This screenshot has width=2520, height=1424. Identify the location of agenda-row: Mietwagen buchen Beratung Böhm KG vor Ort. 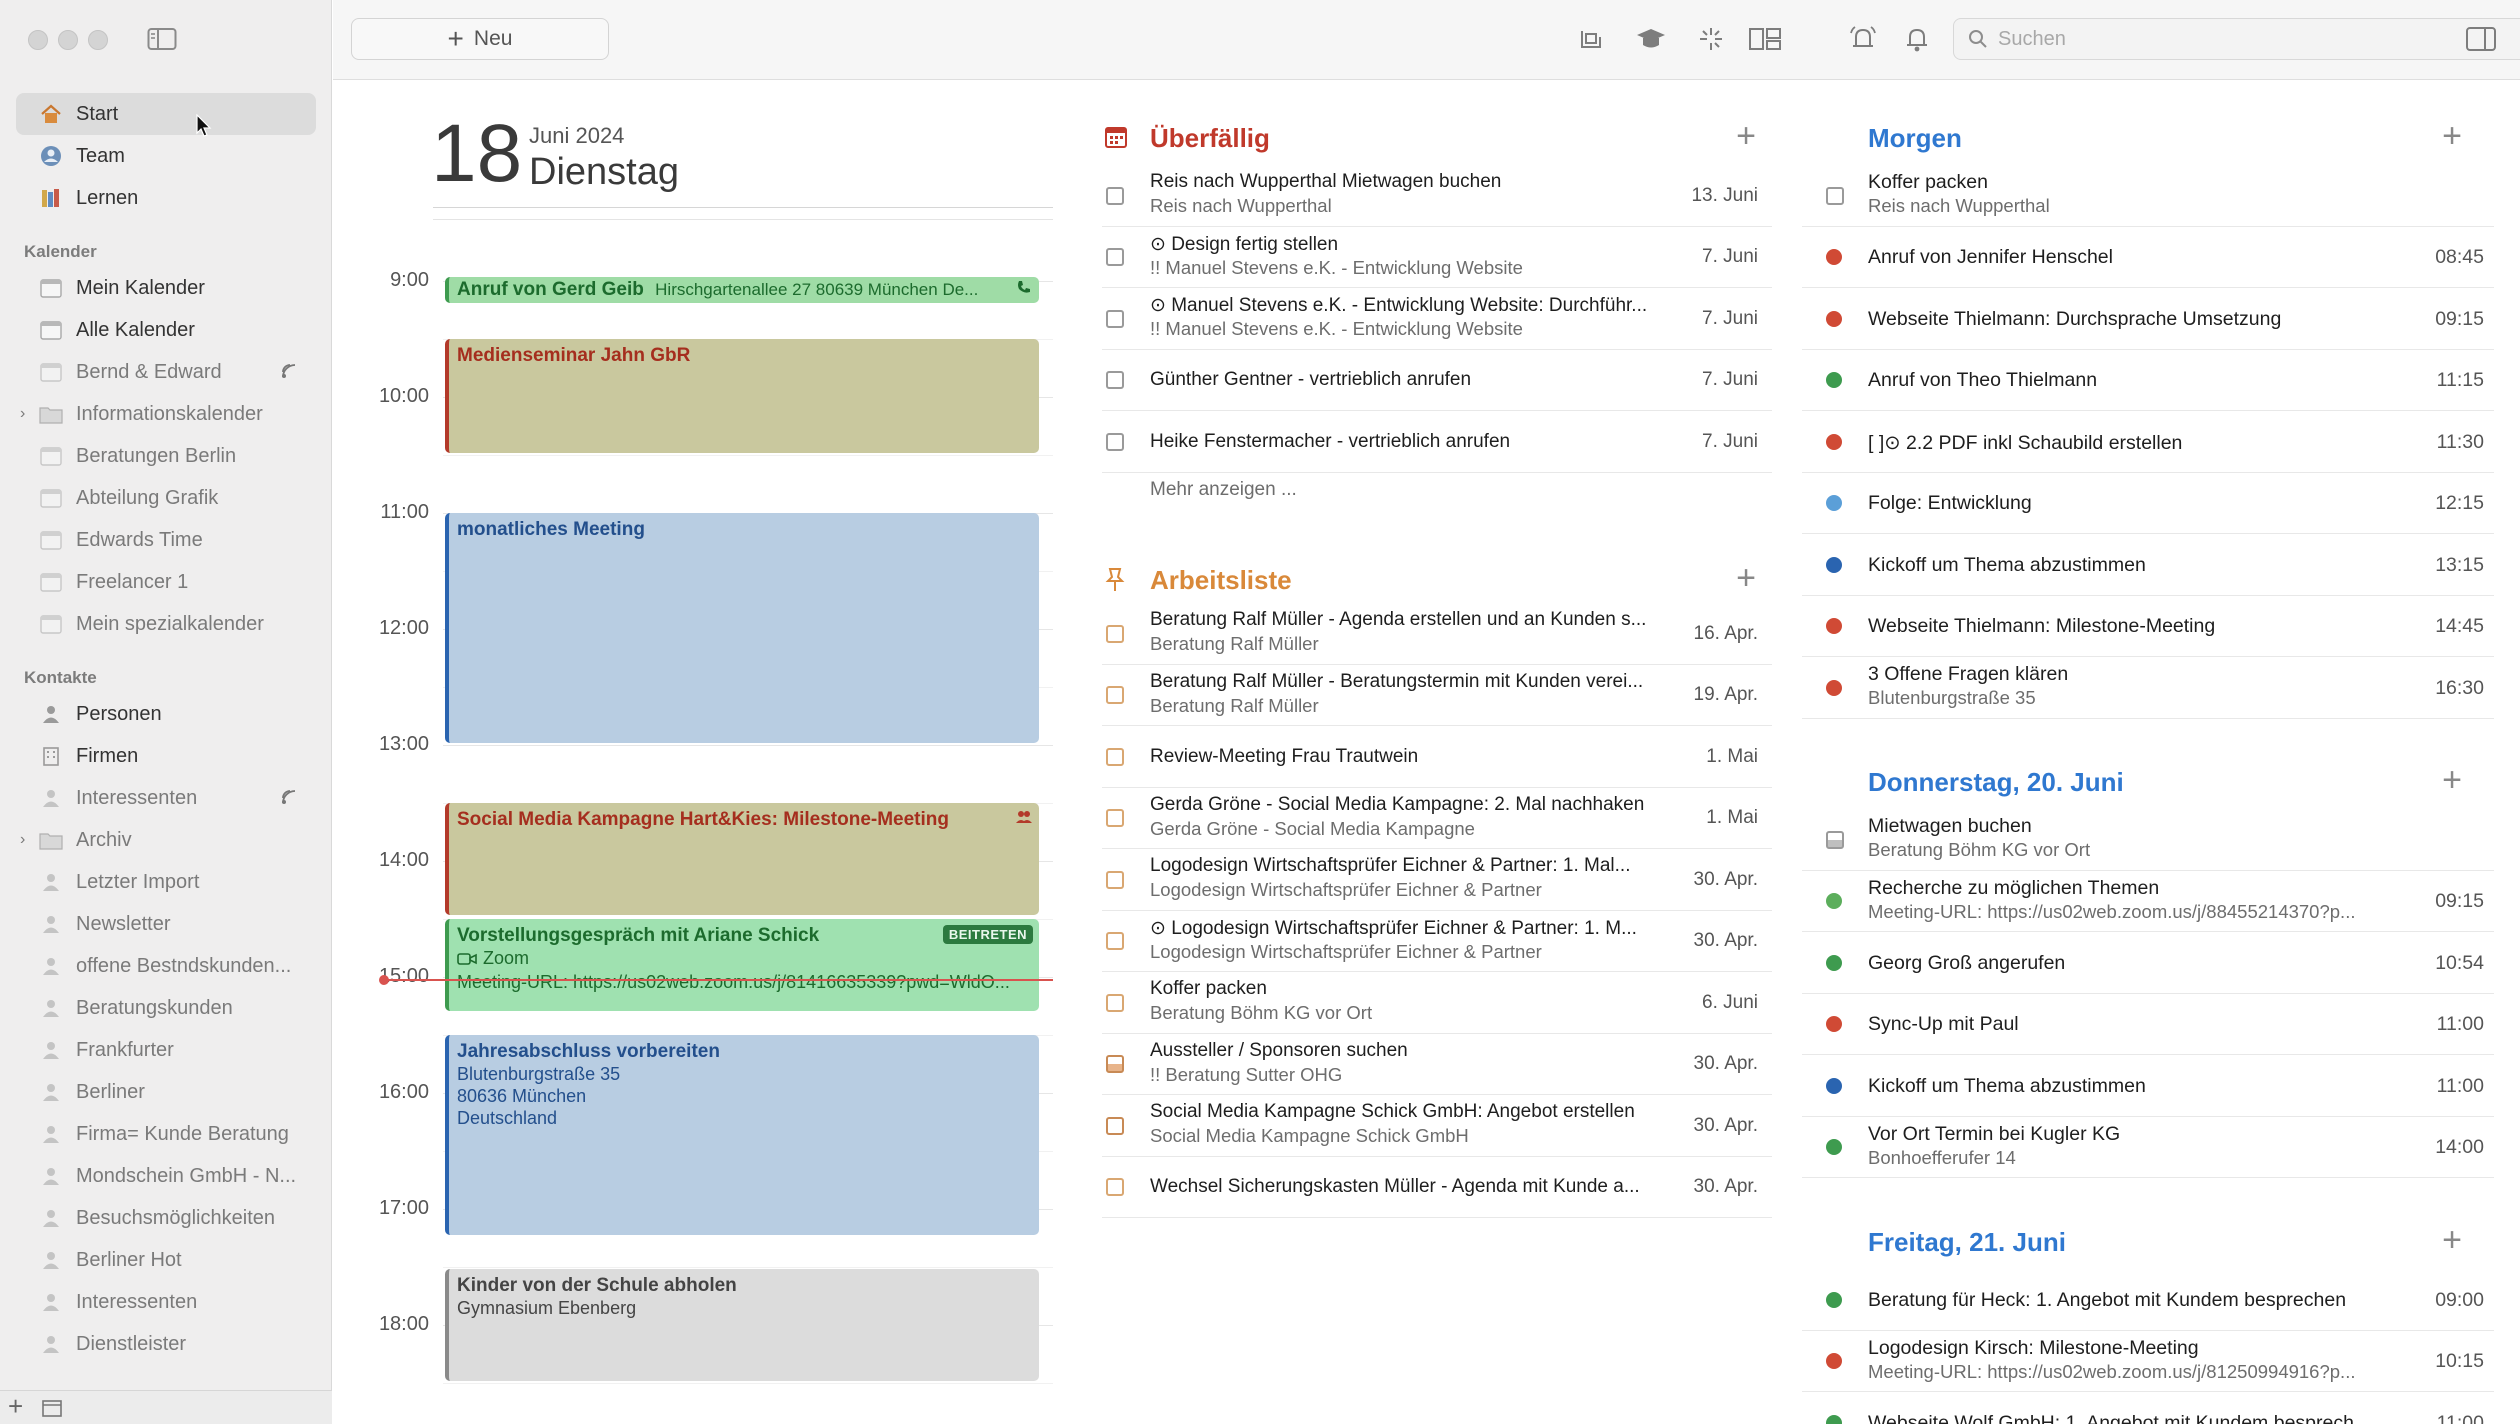
(2148, 840).